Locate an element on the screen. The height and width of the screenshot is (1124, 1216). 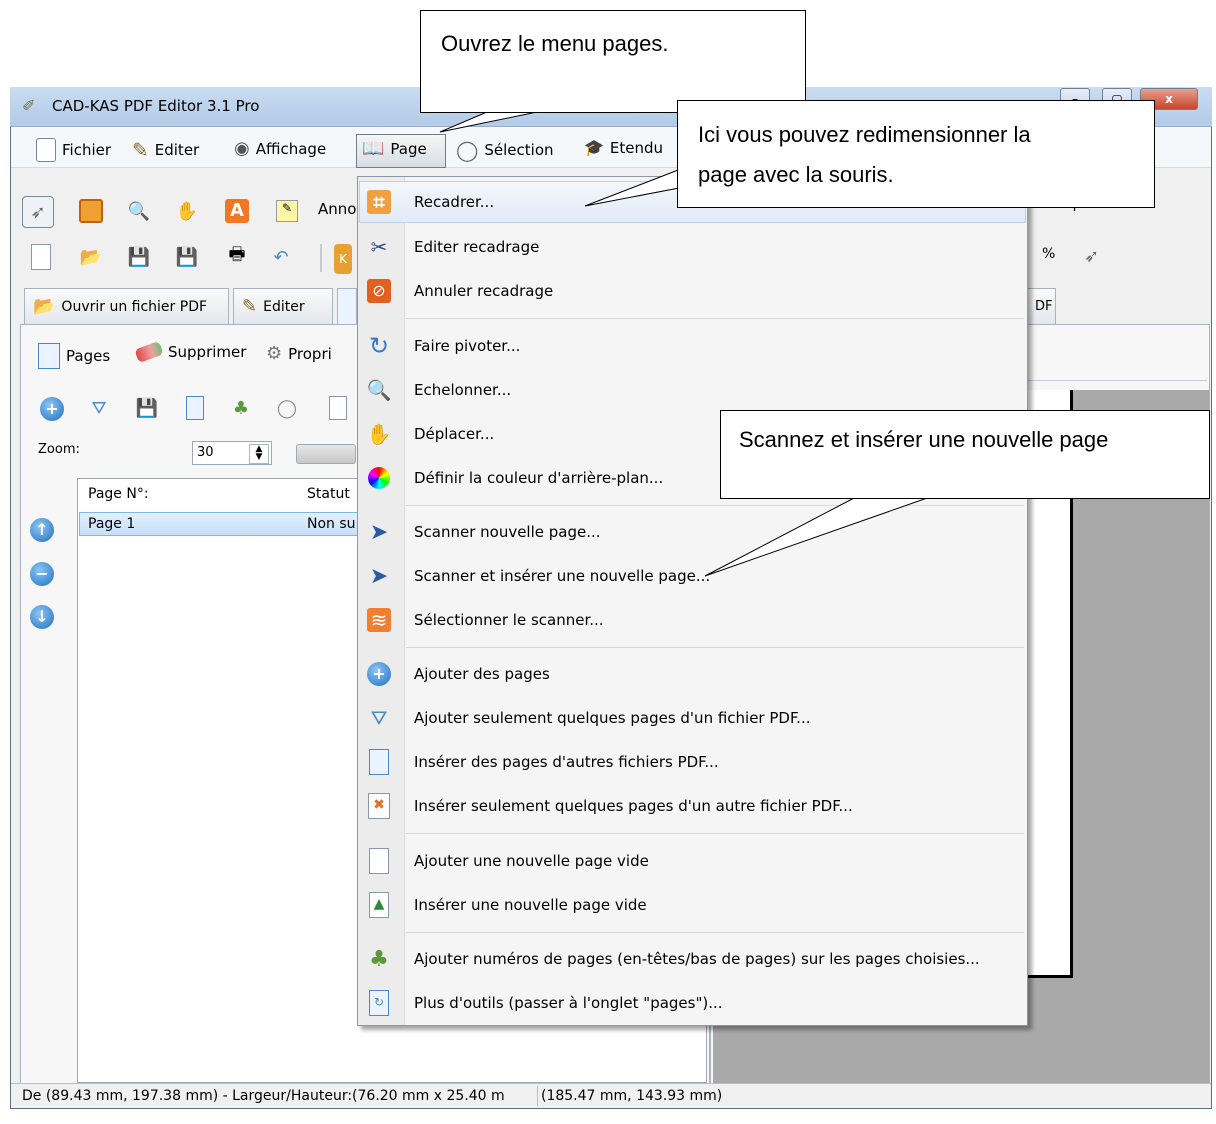
callout-pointer-menu is located at coordinates (488, 122).